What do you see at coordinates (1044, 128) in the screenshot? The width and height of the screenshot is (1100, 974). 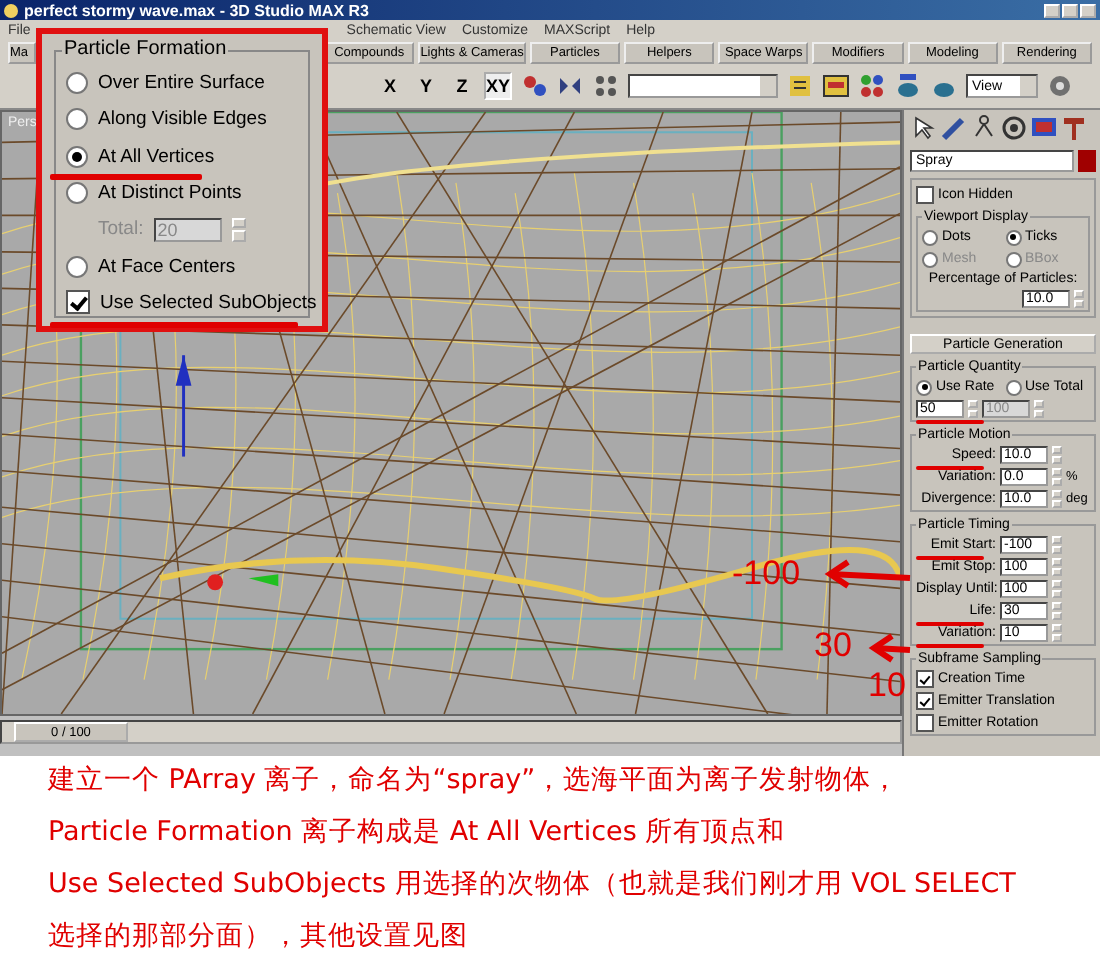 I see `monitor-icon` at bounding box center [1044, 128].